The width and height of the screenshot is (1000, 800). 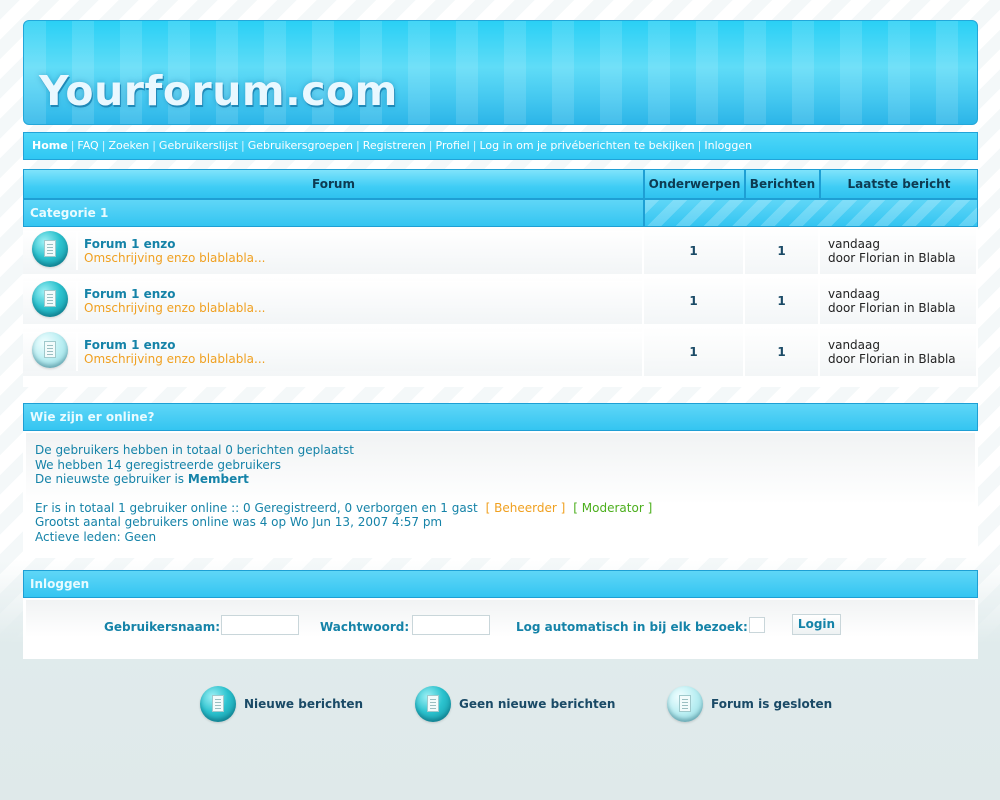 I want to click on username-label: Gebruikersnaam:, so click(x=162, y=627).